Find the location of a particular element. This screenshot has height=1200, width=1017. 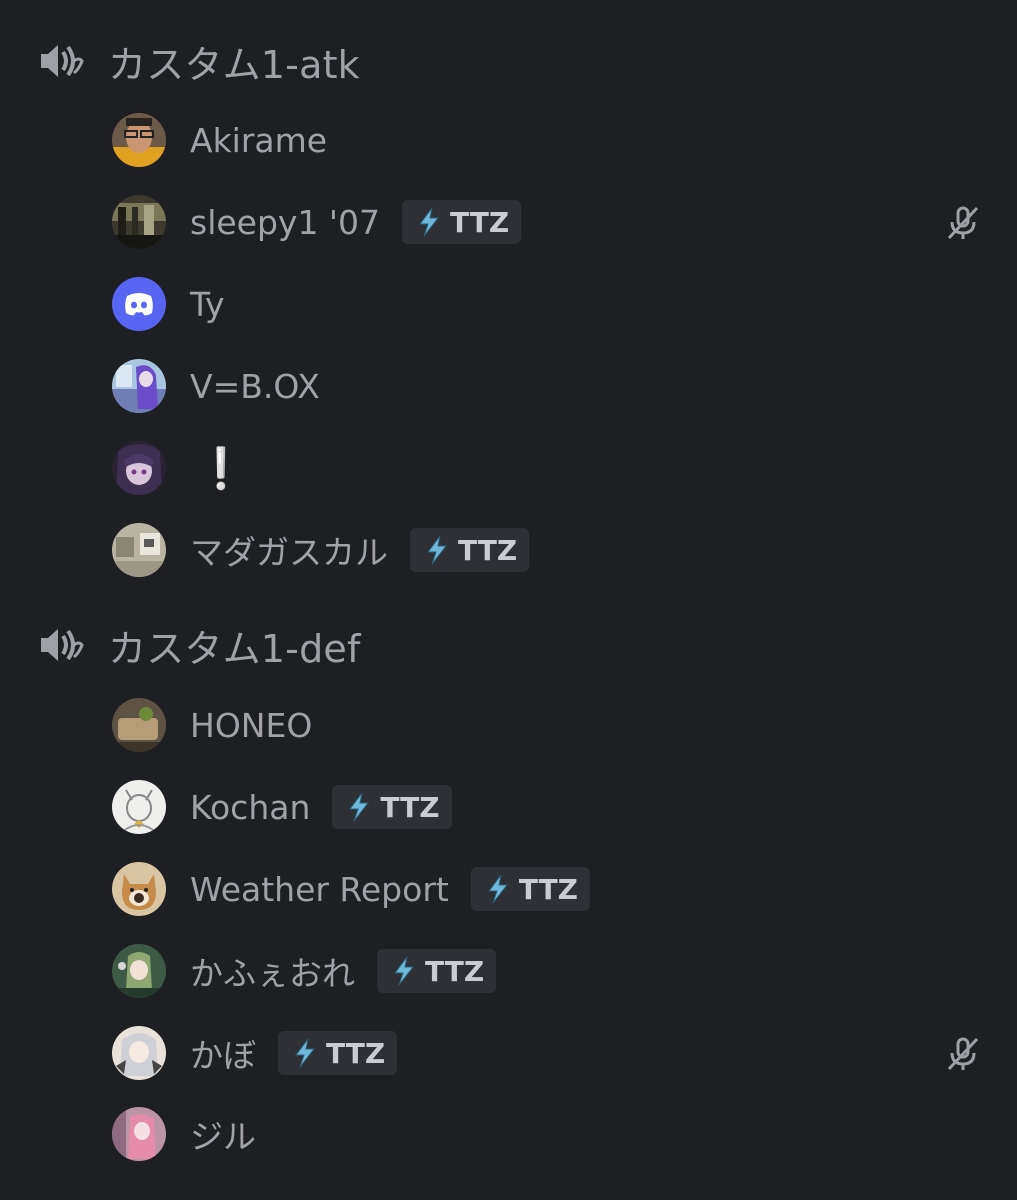

member-name: sleepy1 '07 is located at coordinates (285, 222).